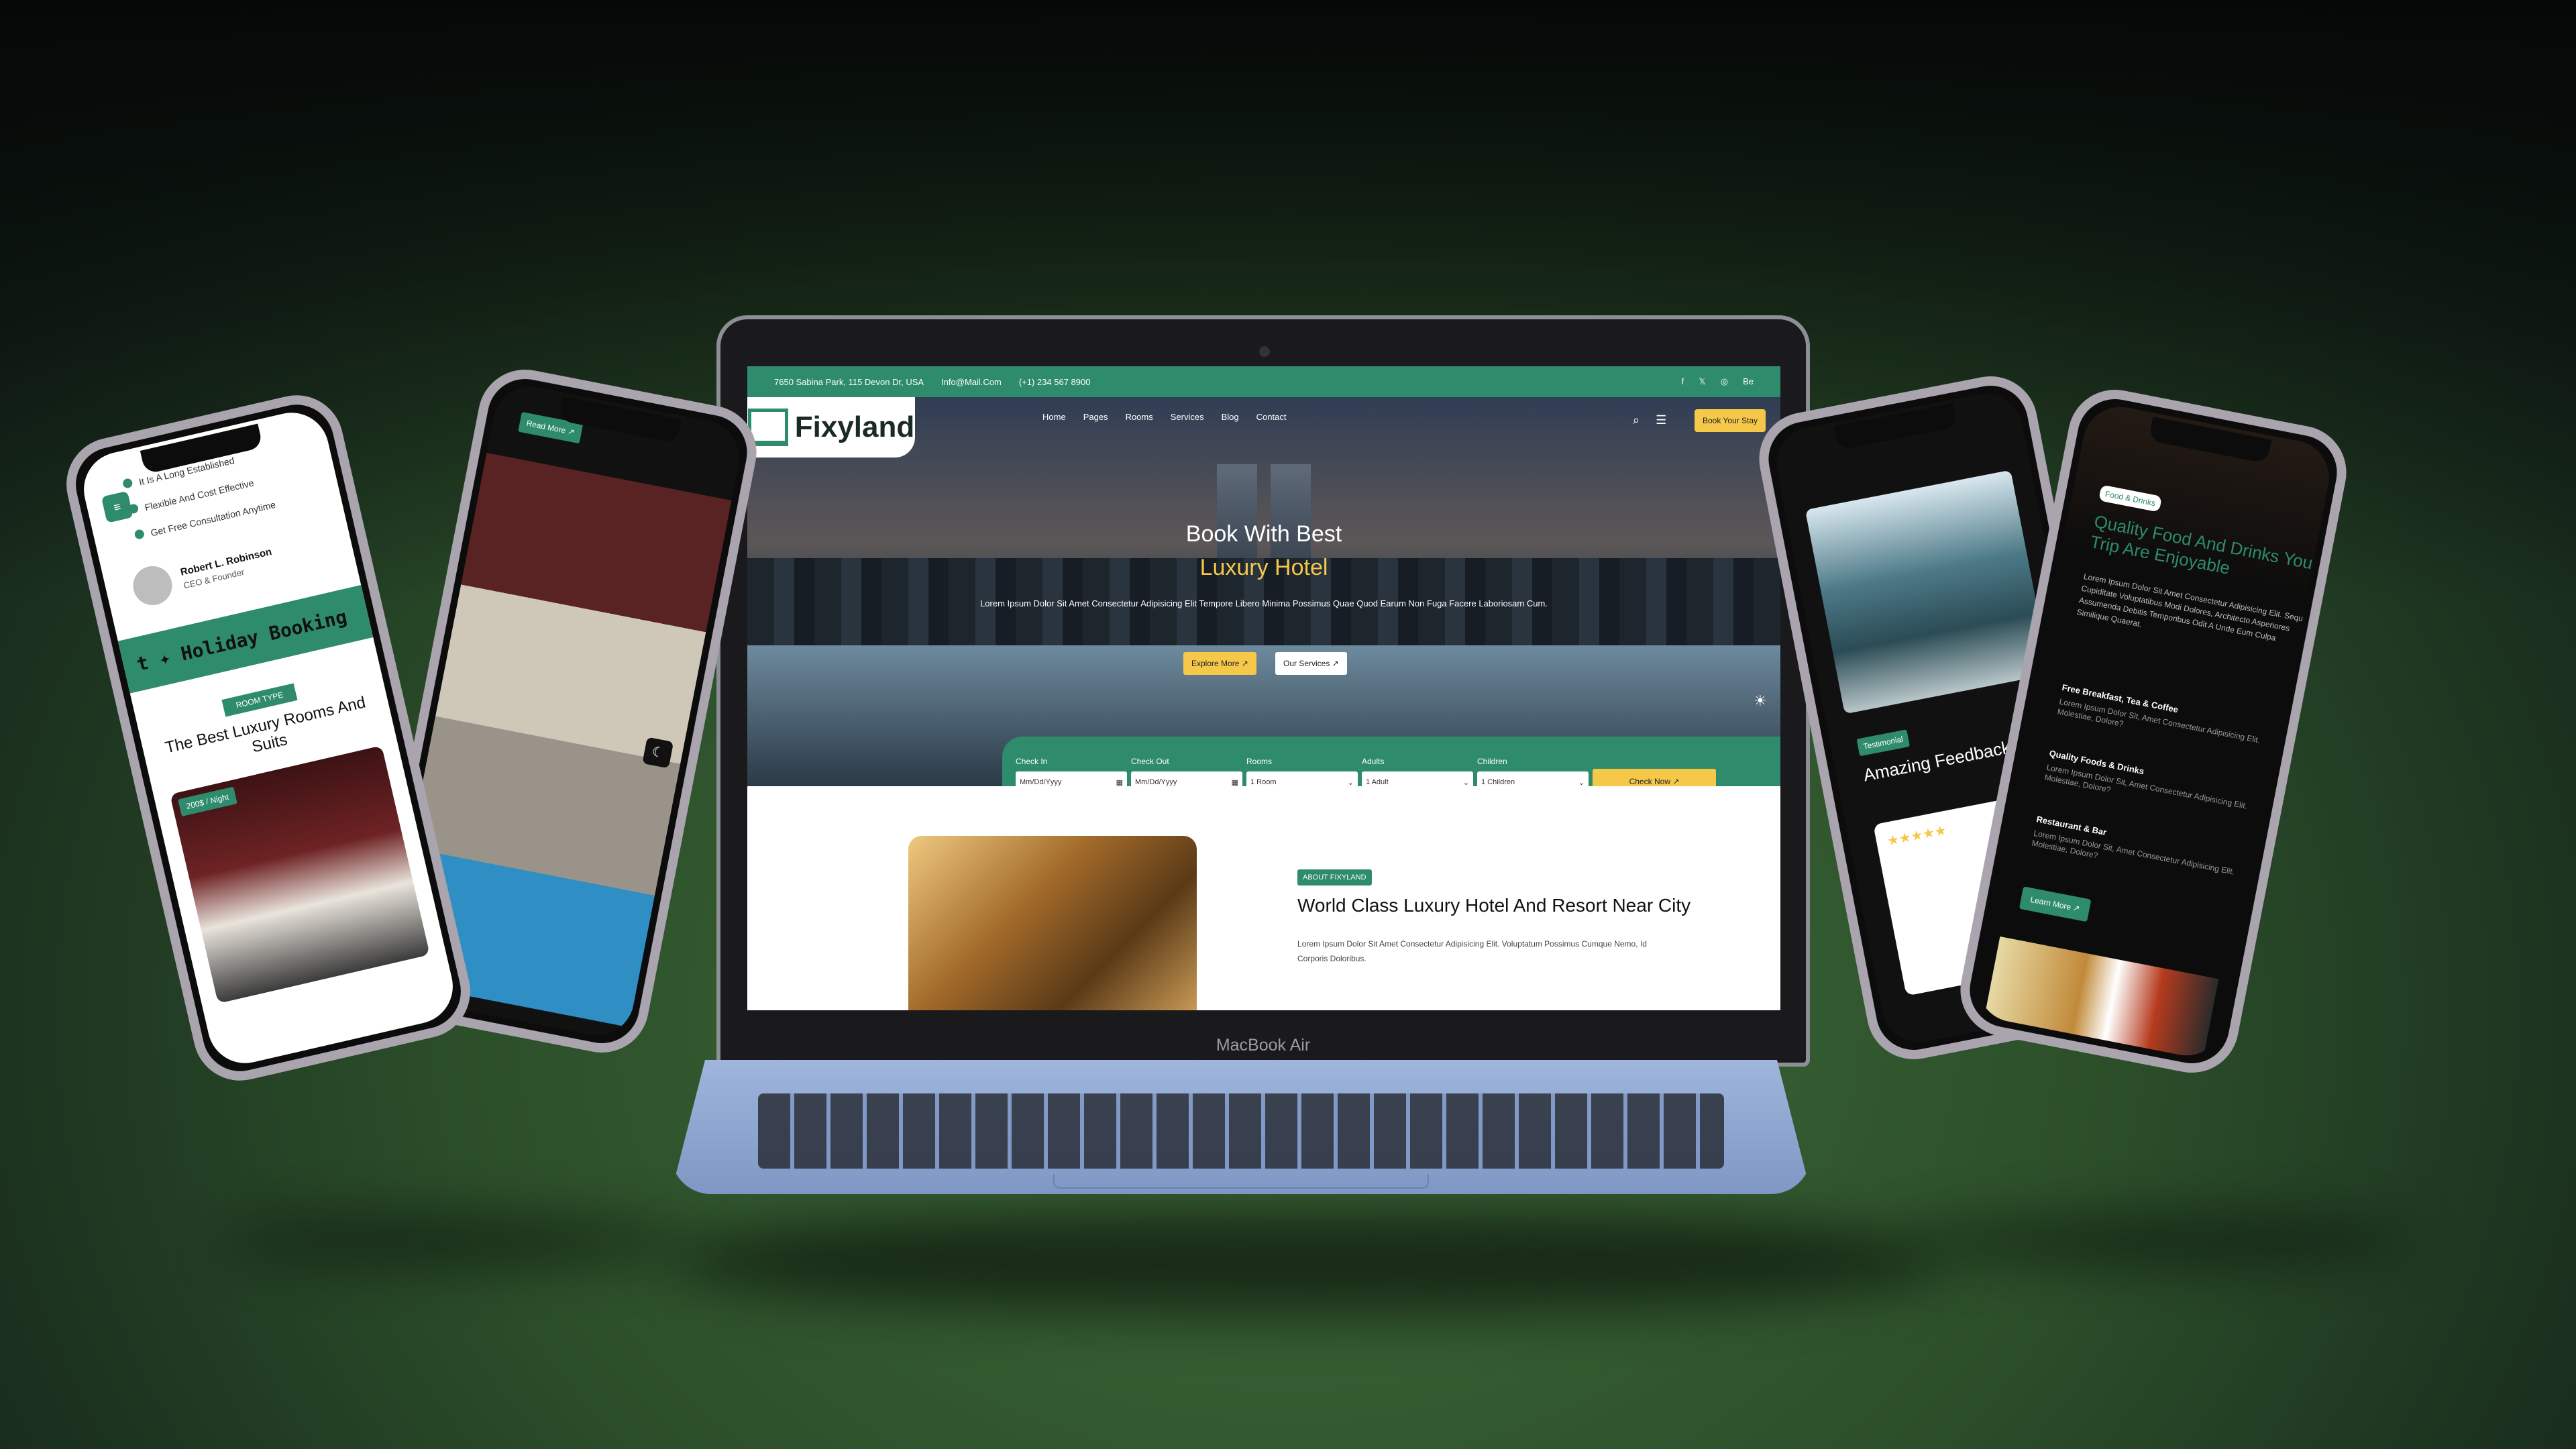 The height and width of the screenshot is (1449, 2576). Describe the element at coordinates (1661, 420) in the screenshot. I see `menu-icon: ☰` at that location.